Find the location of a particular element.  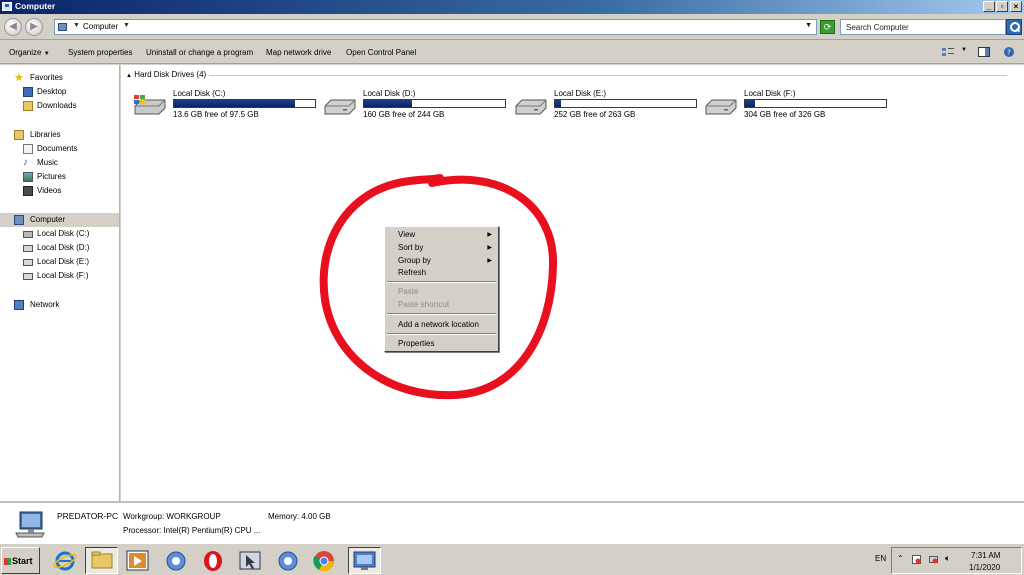

music-icon: ♪ is located at coordinates (25, 162).